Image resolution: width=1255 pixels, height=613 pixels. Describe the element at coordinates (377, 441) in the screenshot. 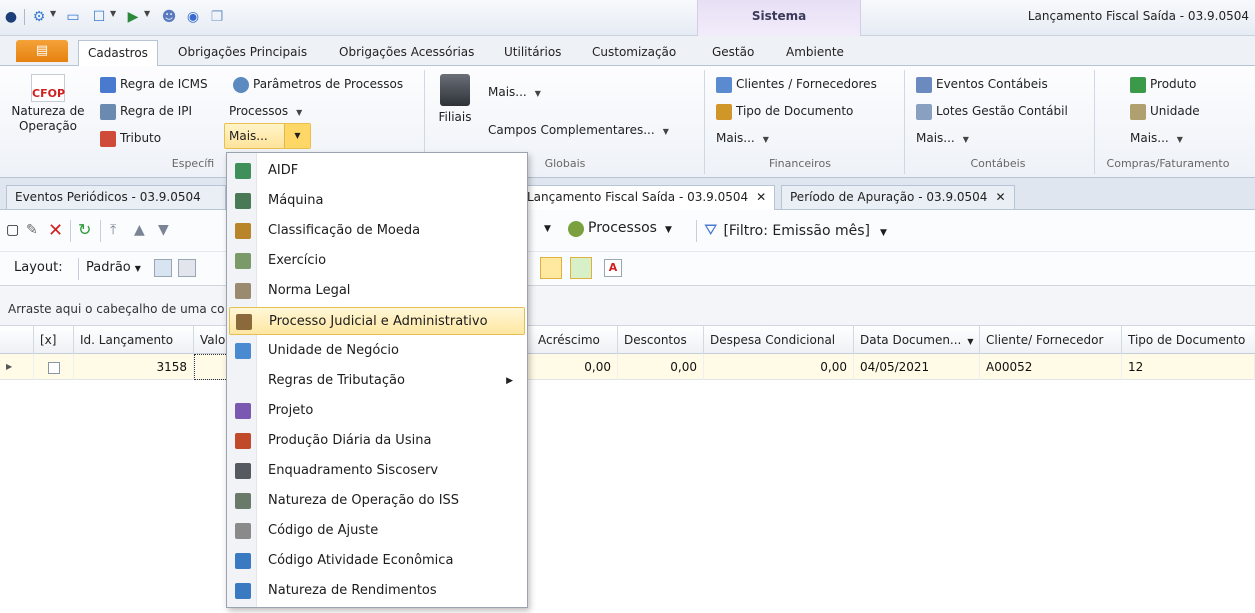

I see `menu-item: Produção Diária da Usina` at that location.